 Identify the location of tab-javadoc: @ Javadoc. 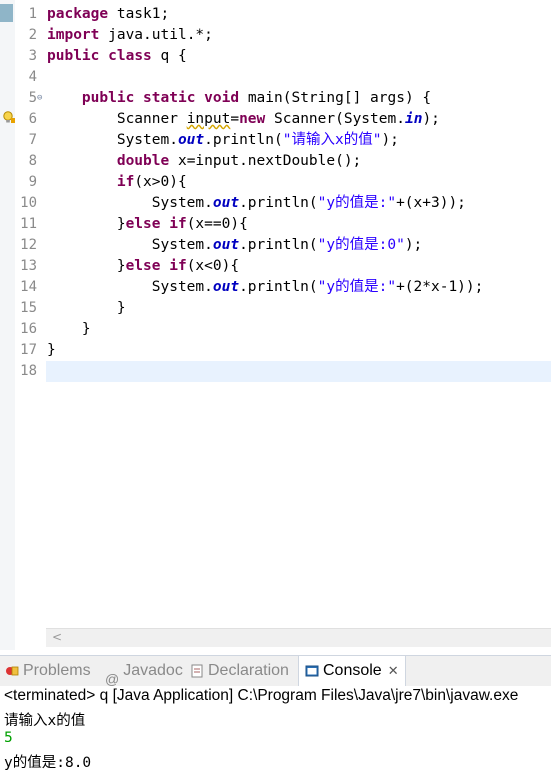
(144, 671).